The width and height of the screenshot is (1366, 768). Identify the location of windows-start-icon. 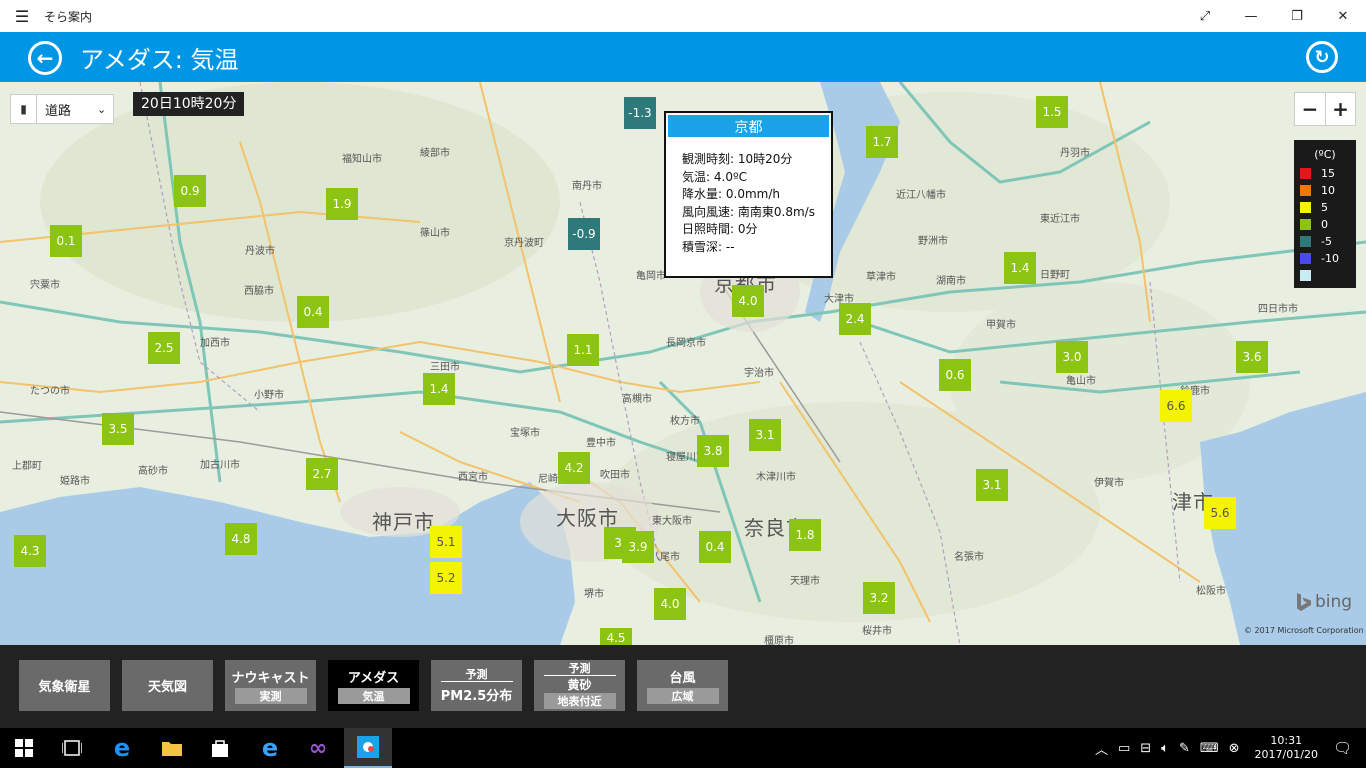
(24, 748).